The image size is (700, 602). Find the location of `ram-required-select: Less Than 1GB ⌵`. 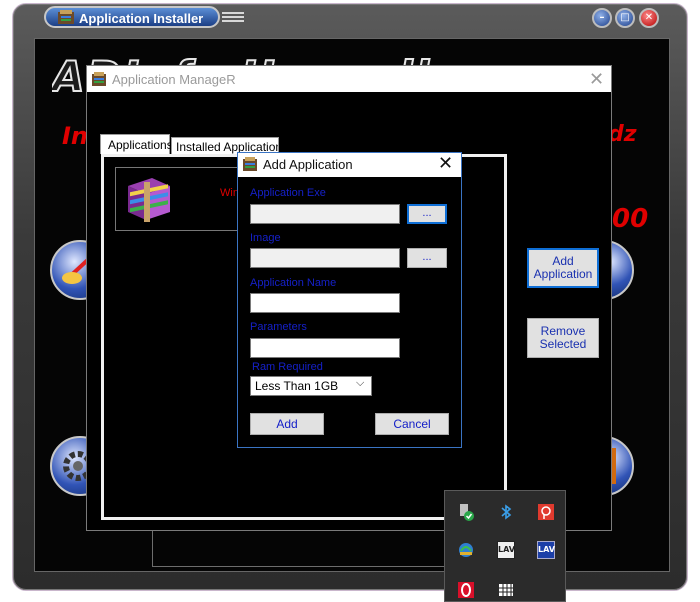

ram-required-select: Less Than 1GB ⌵ is located at coordinates (311, 386).